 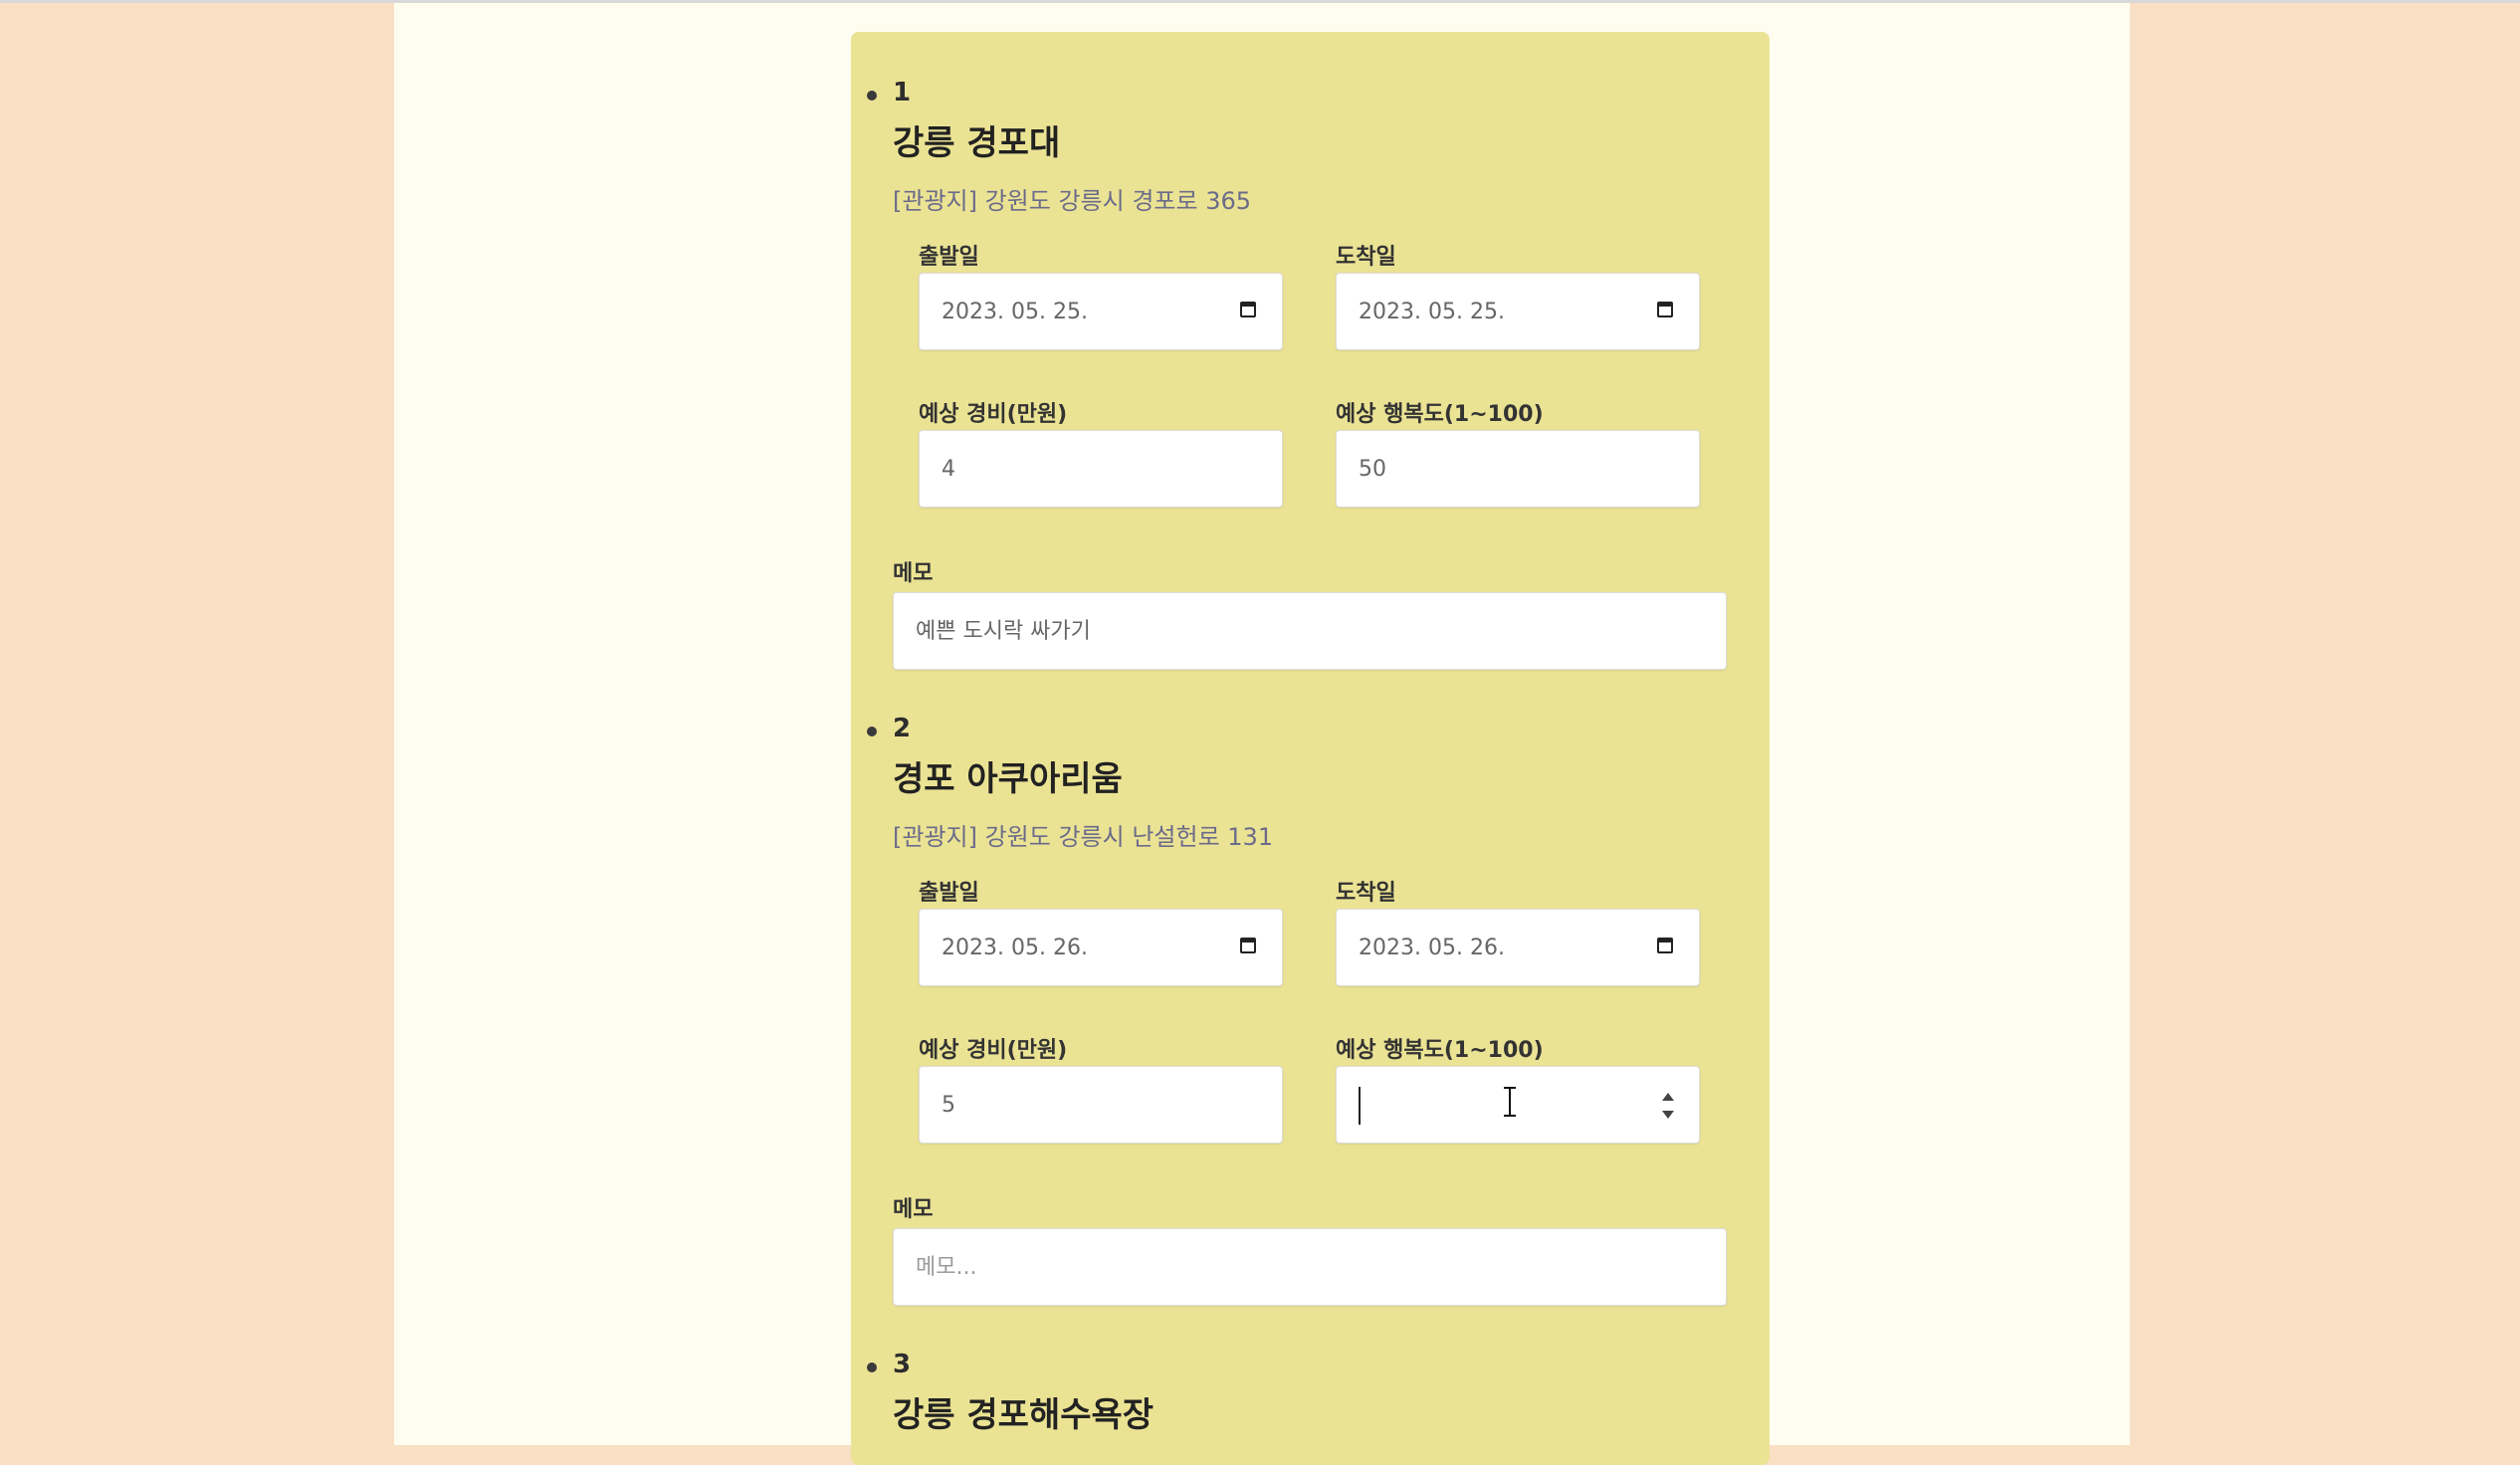 What do you see at coordinates (1372, 469) in the screenshot?
I see `happiness-value: 50` at bounding box center [1372, 469].